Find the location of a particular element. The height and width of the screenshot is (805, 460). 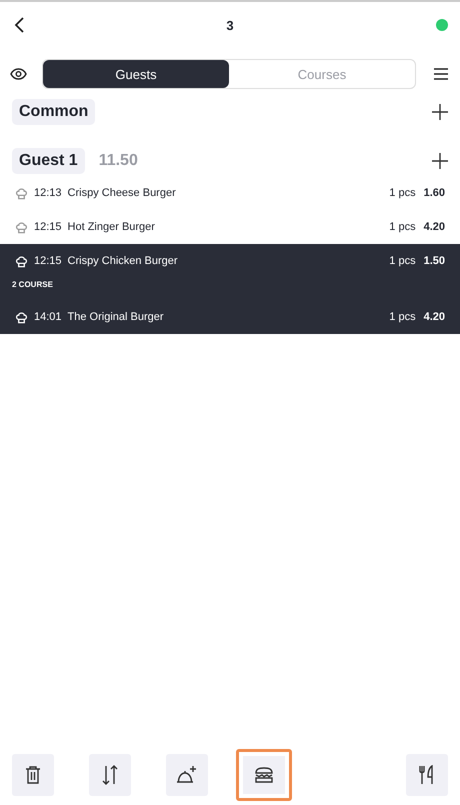

item-name: The Original Burger is located at coordinates (116, 317).